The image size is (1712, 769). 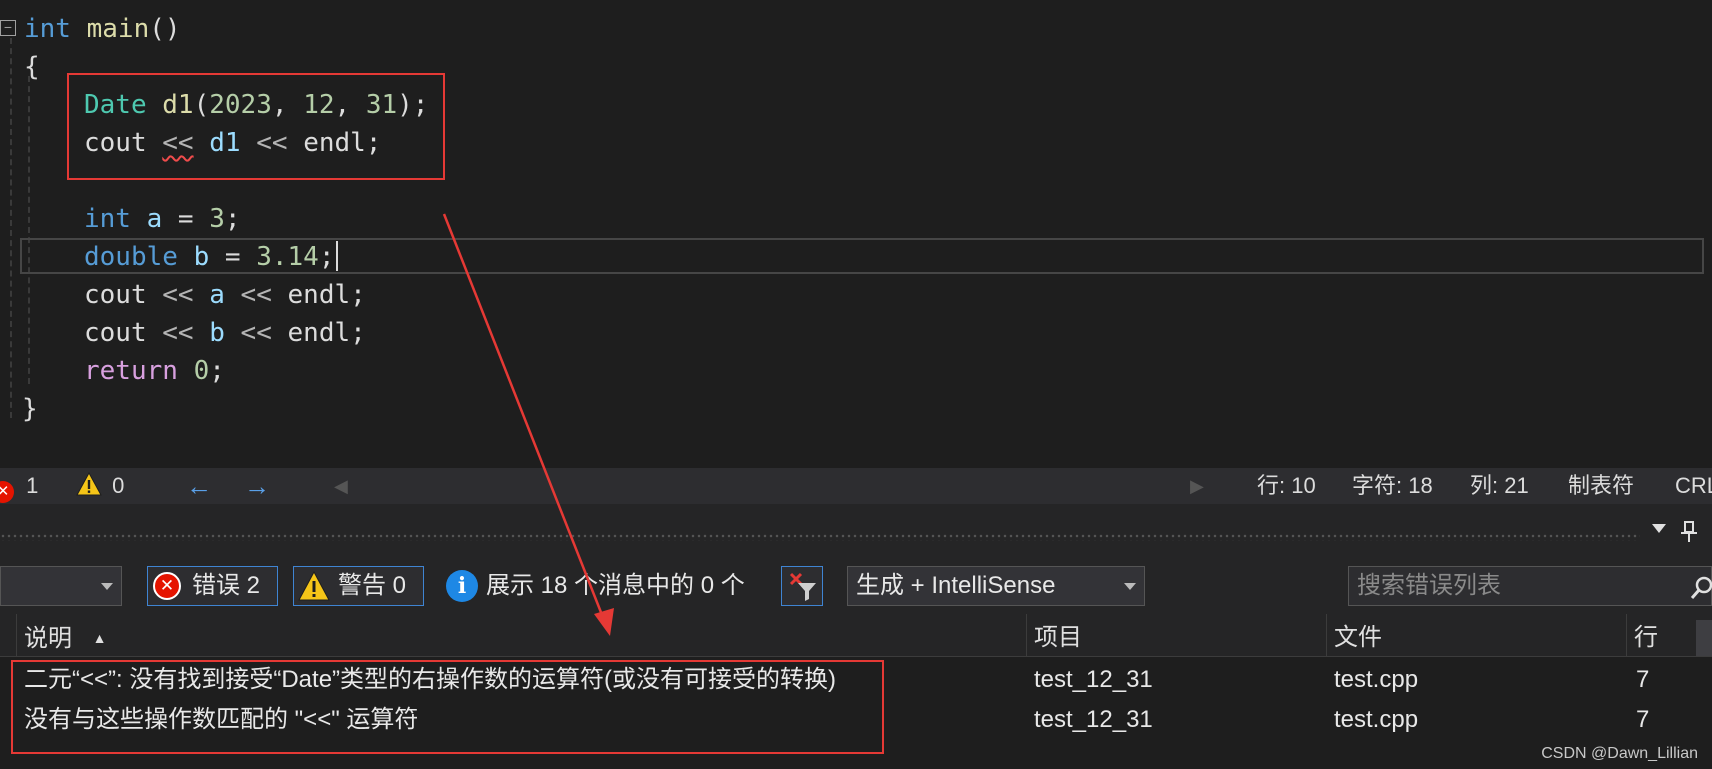 I want to click on warnings-filter-button: 警告 0, so click(x=358, y=586).